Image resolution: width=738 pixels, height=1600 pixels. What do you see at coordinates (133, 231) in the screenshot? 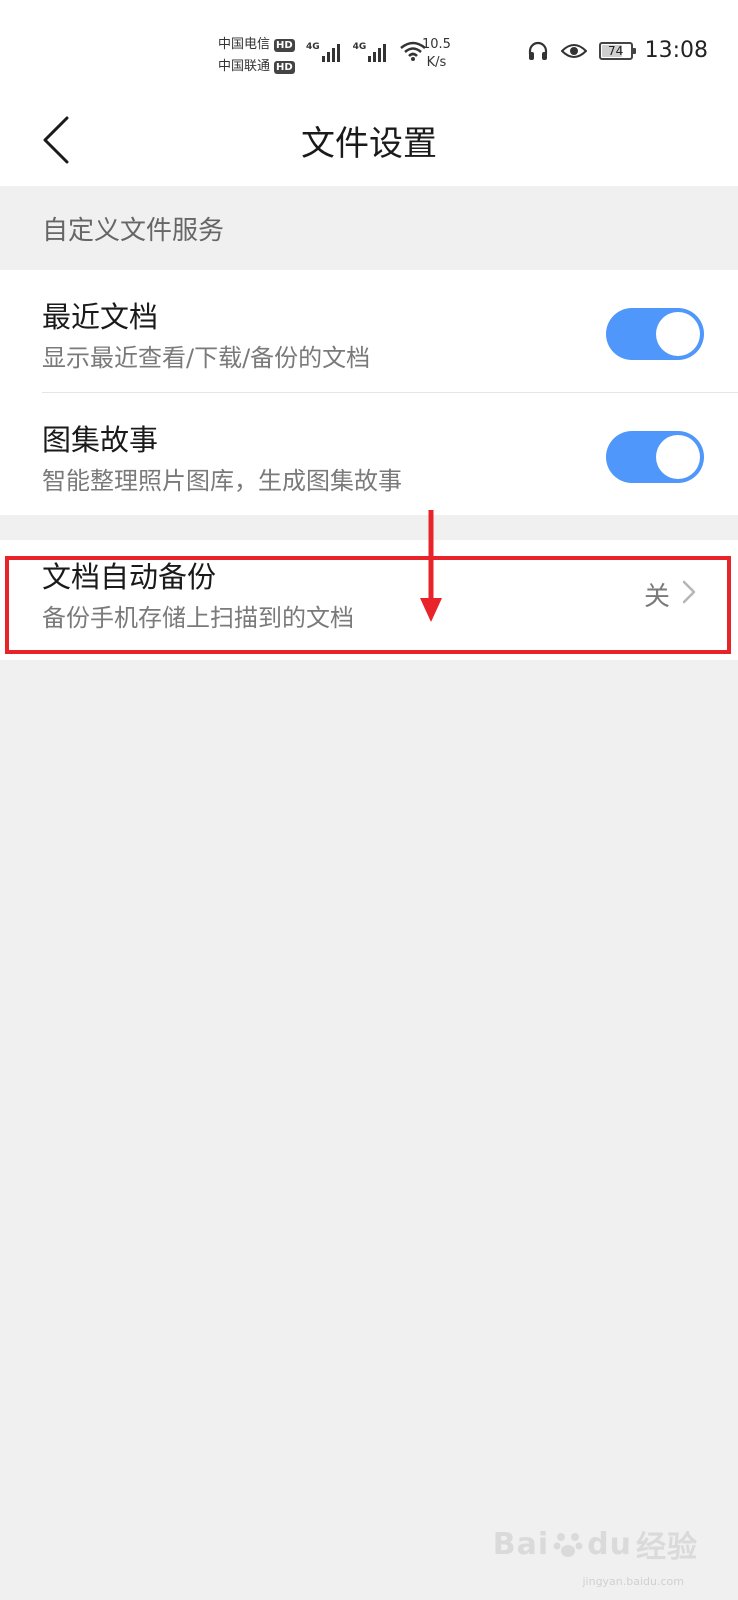
I see `section-label: 自定义文件服务` at bounding box center [133, 231].